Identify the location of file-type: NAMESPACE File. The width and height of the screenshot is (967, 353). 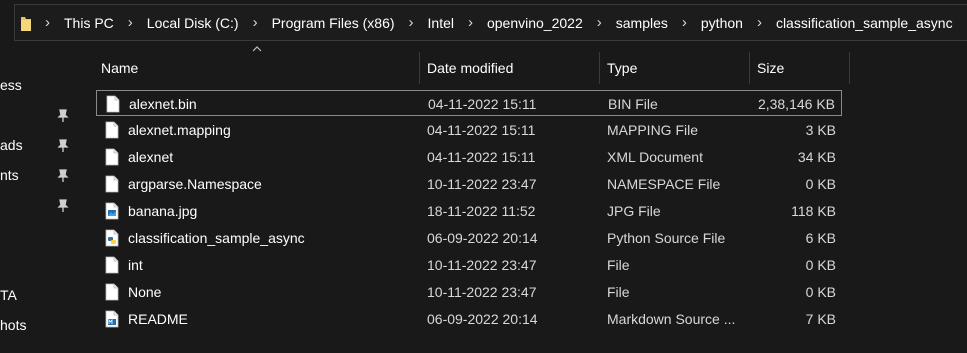
(664, 184).